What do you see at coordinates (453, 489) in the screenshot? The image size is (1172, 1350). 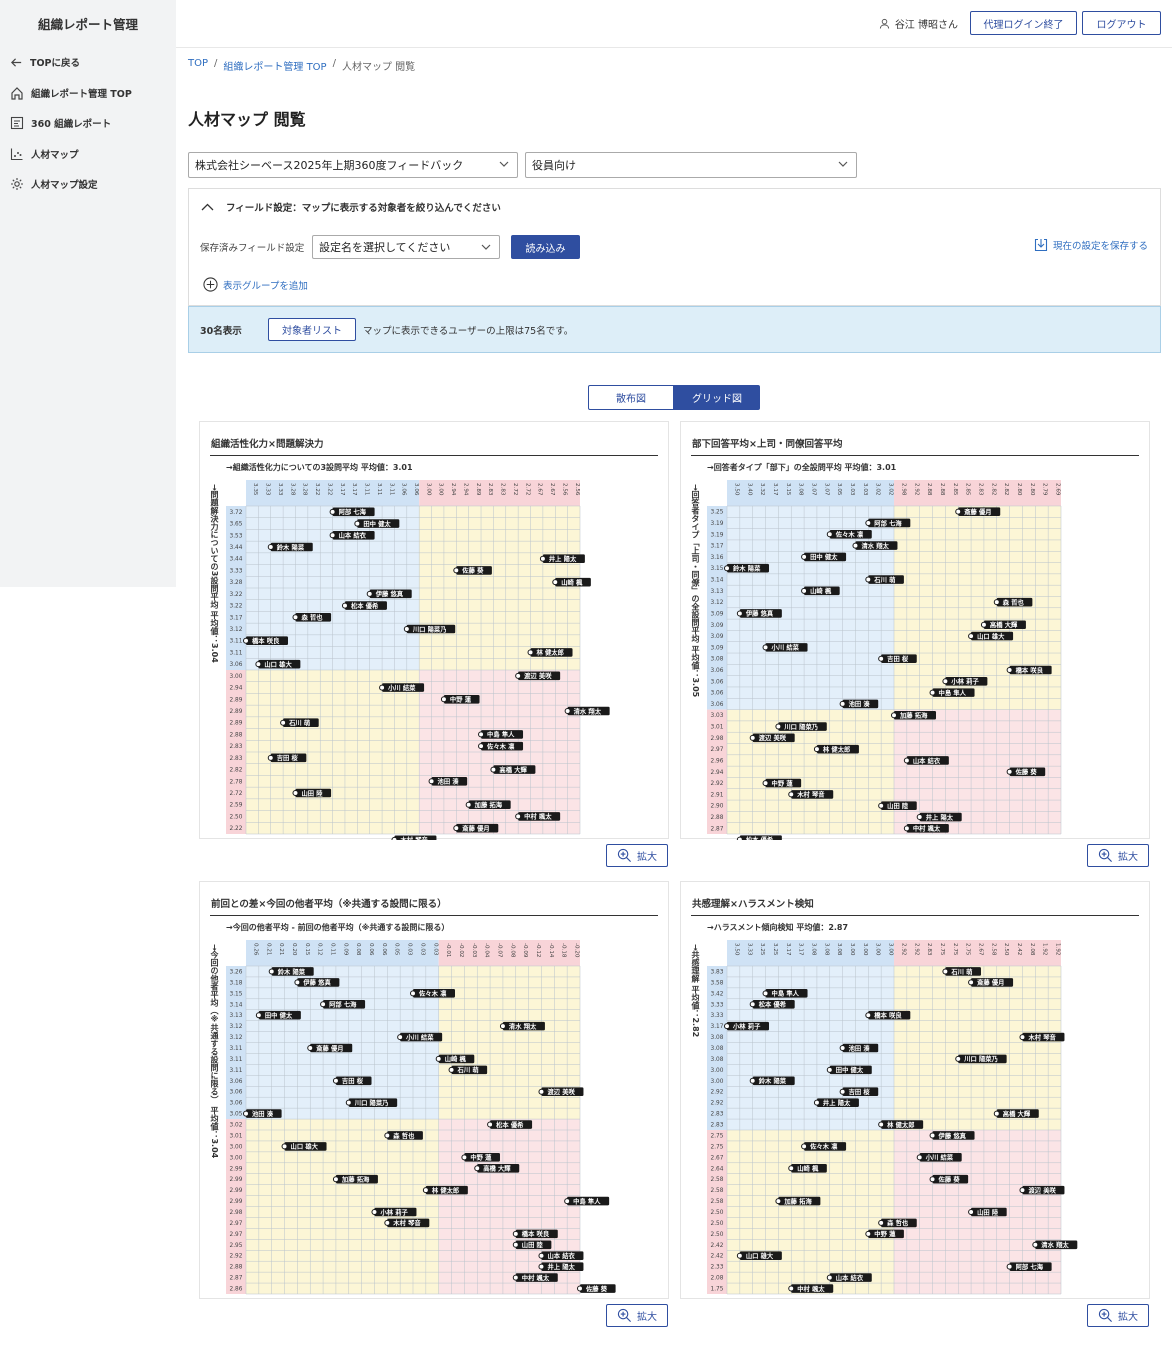 I see `x-tick-label: 2.94` at bounding box center [453, 489].